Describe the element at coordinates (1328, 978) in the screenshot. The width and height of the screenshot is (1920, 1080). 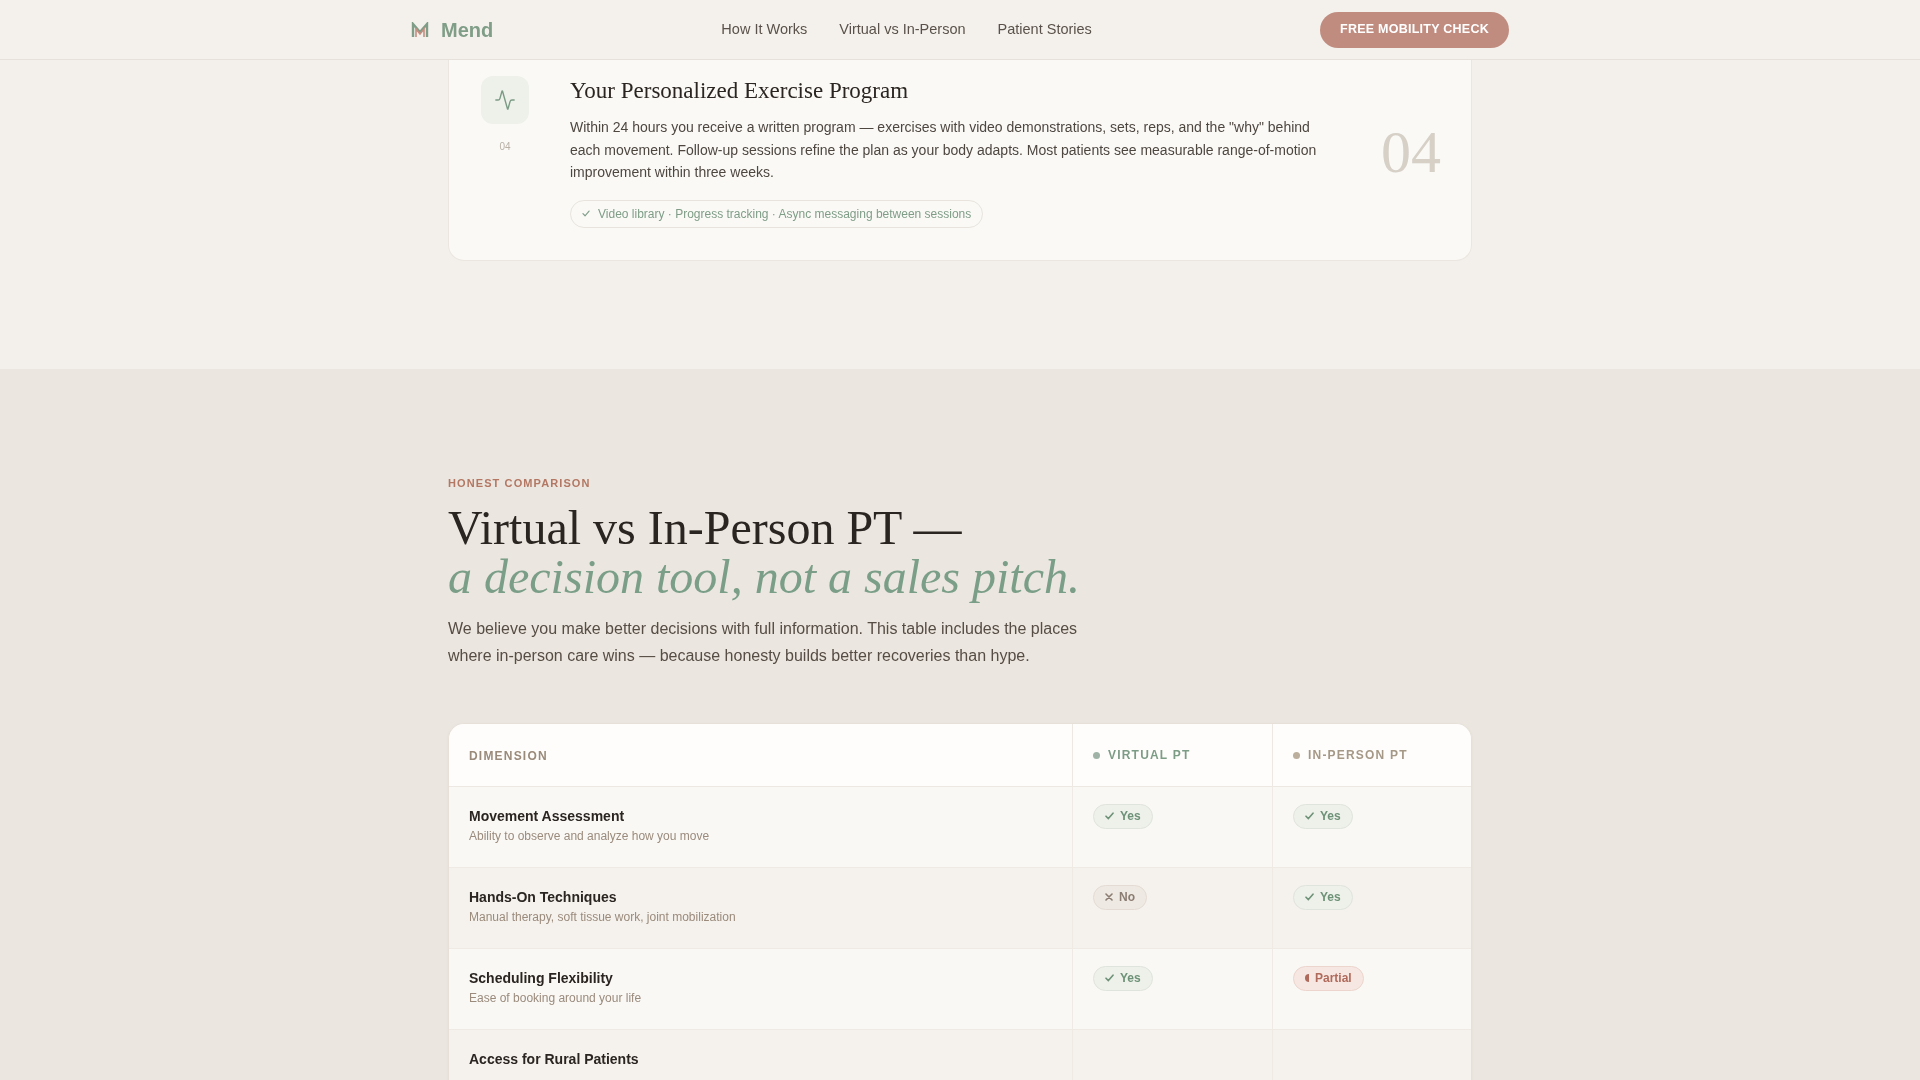
I see `status-badge: Partial` at that location.